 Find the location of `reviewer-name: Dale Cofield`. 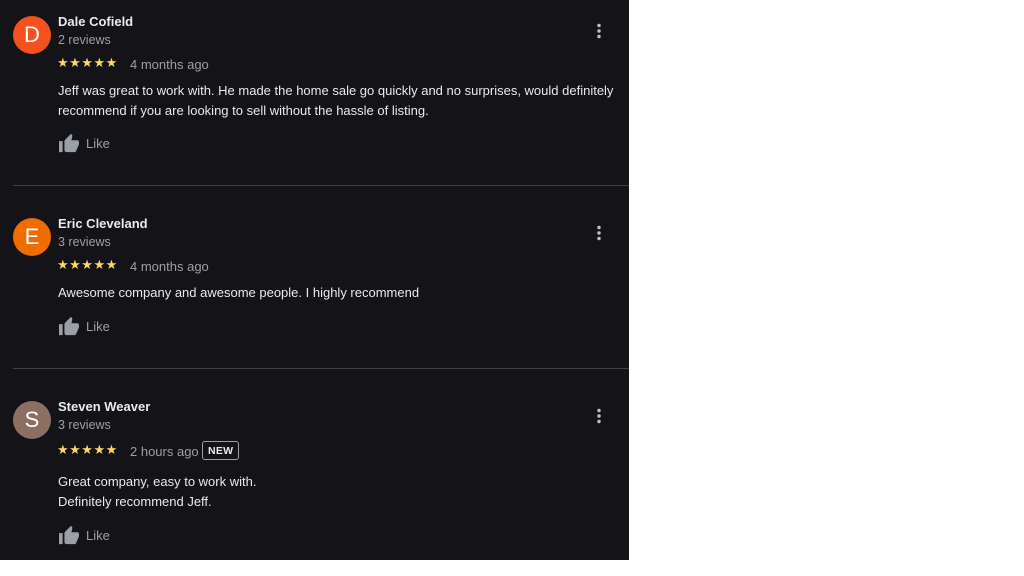

reviewer-name: Dale Cofield is located at coordinates (95, 21).